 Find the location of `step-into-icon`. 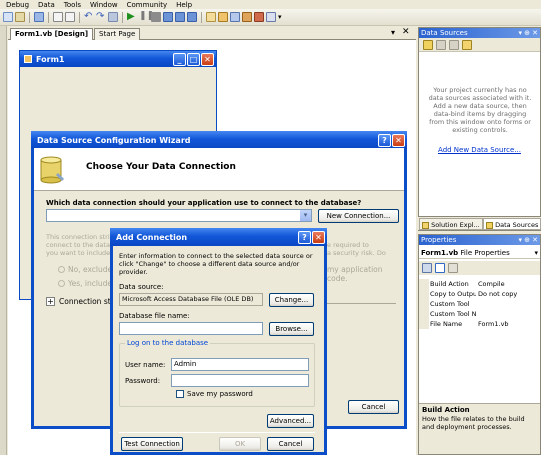

step-into-icon is located at coordinates (168, 17).